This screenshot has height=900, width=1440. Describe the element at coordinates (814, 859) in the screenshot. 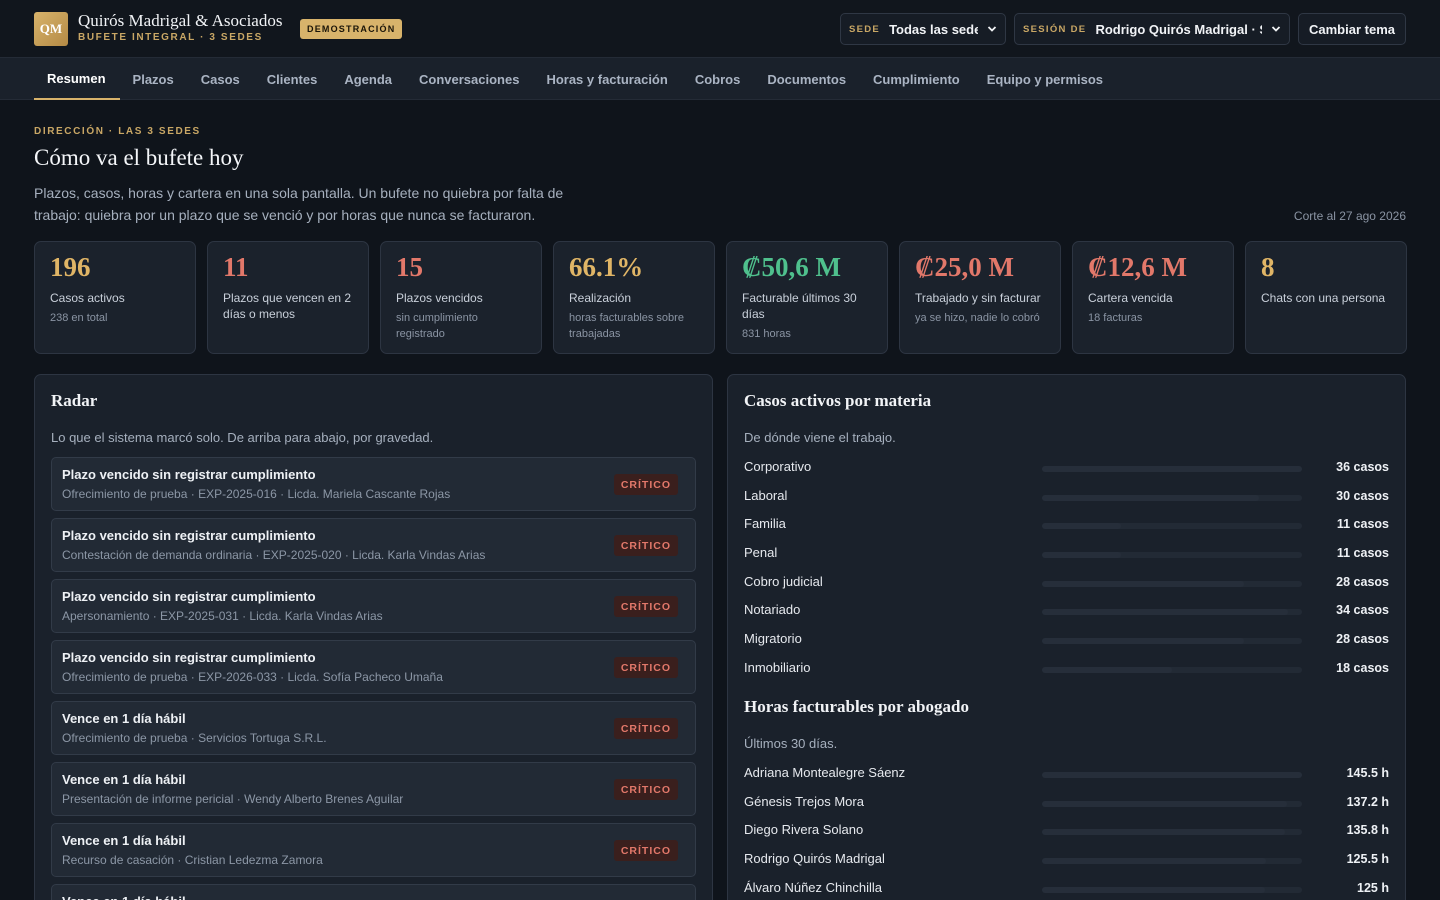

I see `lawyer-hours-row-name: Rodrigo Quirós Madrigal` at that location.